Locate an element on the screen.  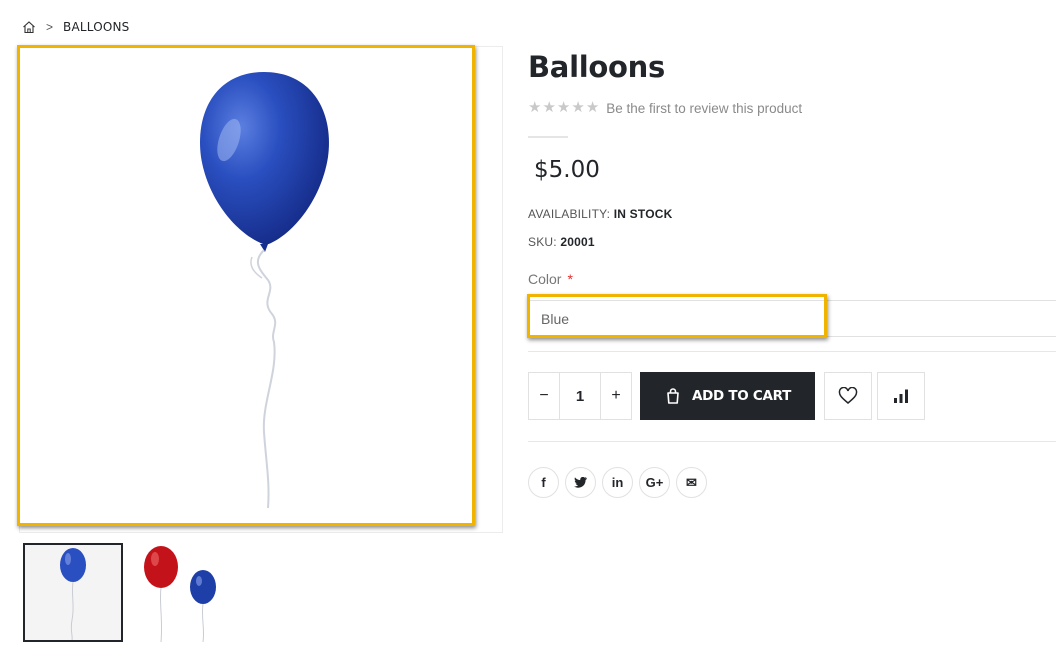
availability: AVAILABILITY: IN STOCK is located at coordinates (600, 214).